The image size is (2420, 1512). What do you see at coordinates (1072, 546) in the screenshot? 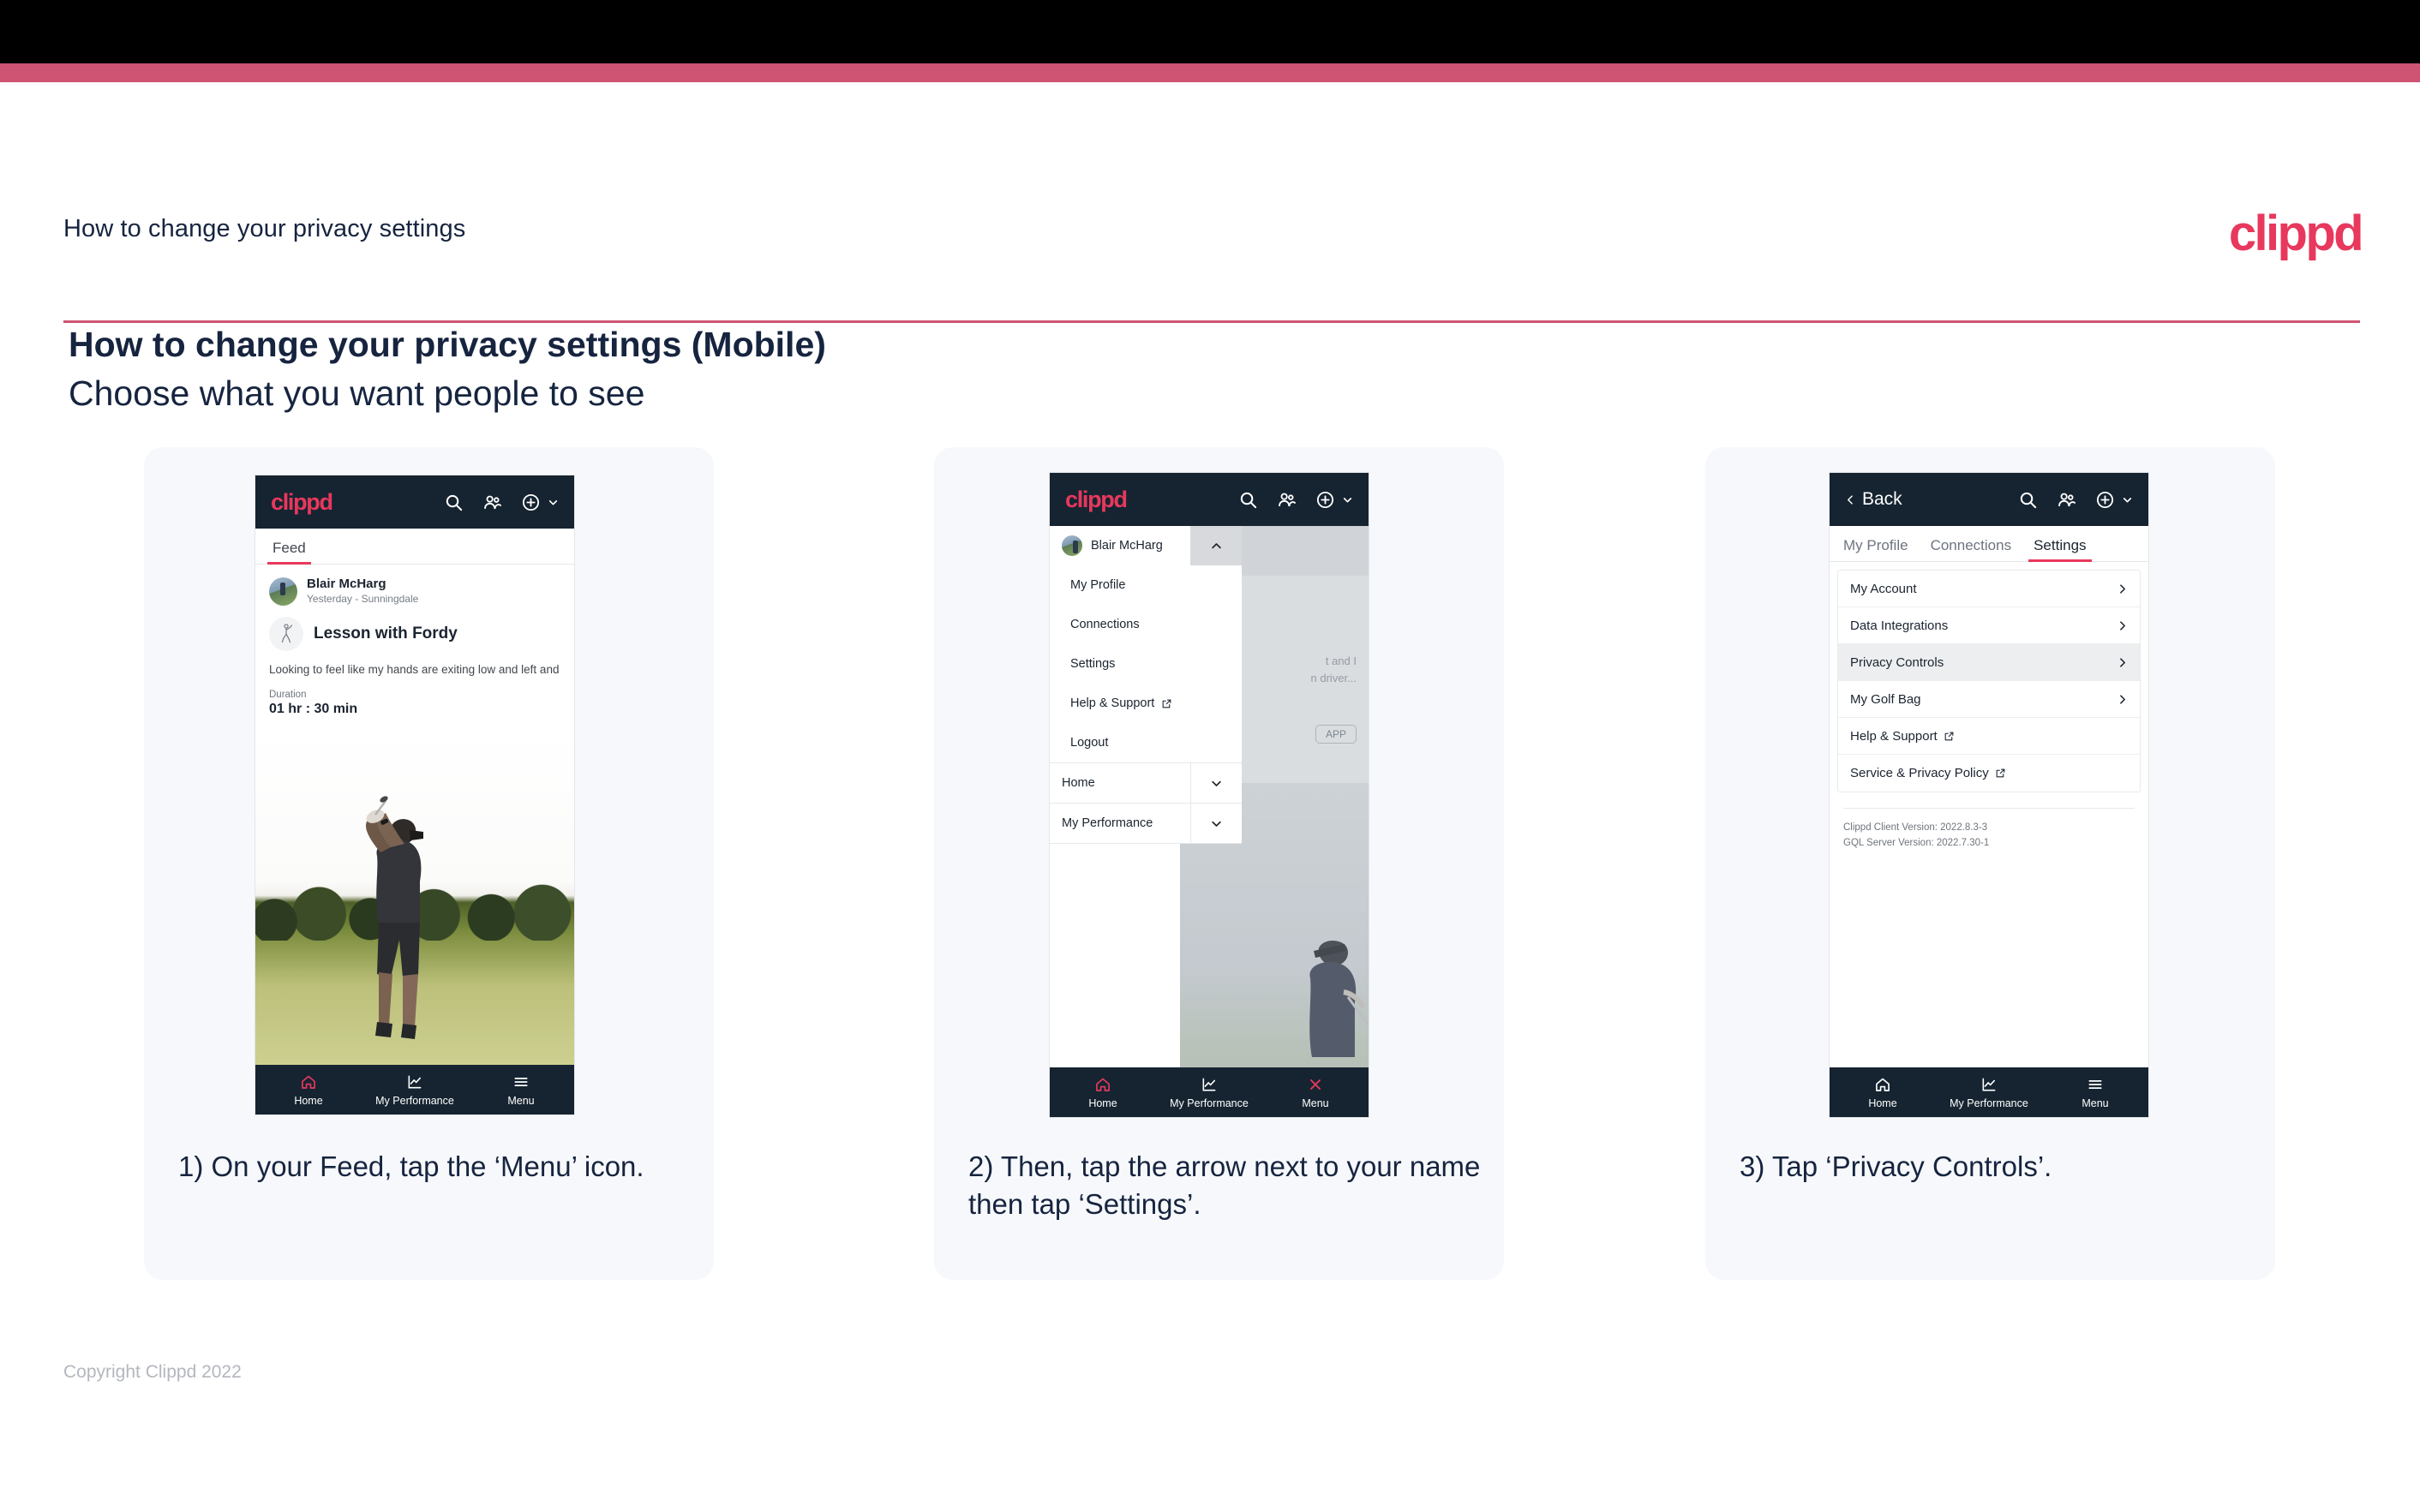
I see `avatar` at bounding box center [1072, 546].